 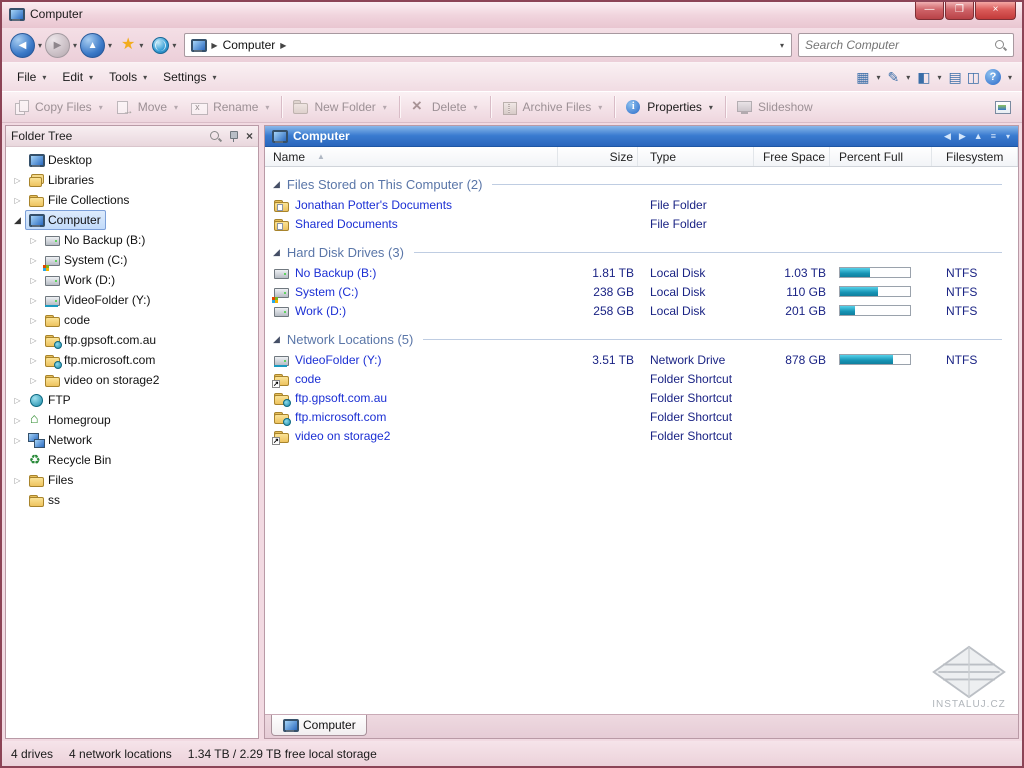 I want to click on header-forward-icon: ▶, so click(x=962, y=136).